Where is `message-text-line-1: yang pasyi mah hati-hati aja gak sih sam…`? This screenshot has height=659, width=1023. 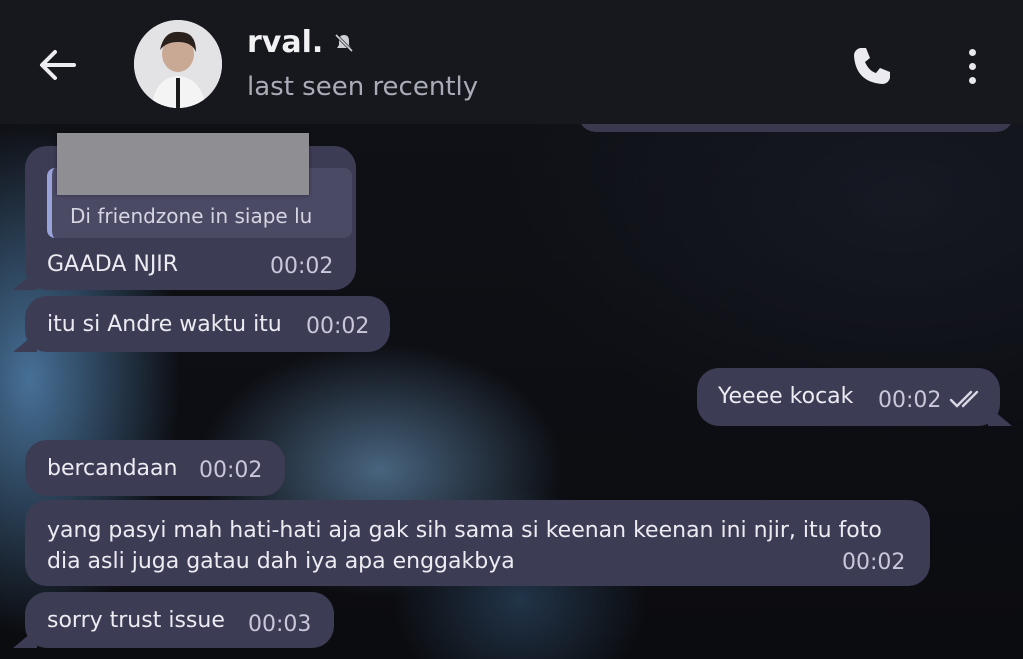
message-text-line-1: yang pasyi mah hati-hati aja gak sih sam… is located at coordinates (464, 530).